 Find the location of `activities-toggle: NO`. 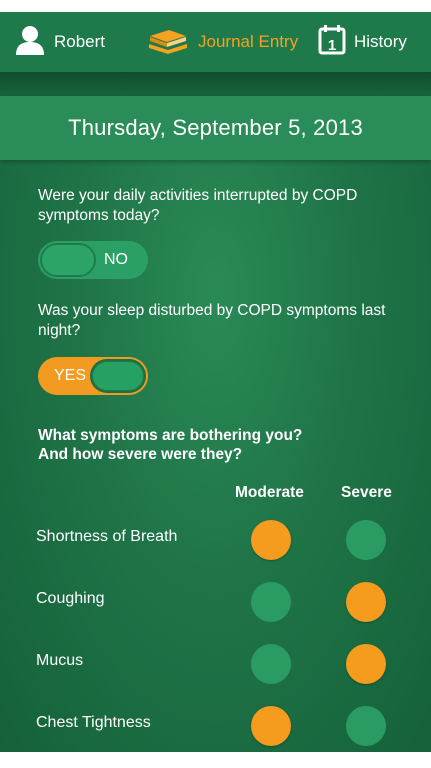

activities-toggle: NO is located at coordinates (93, 260).